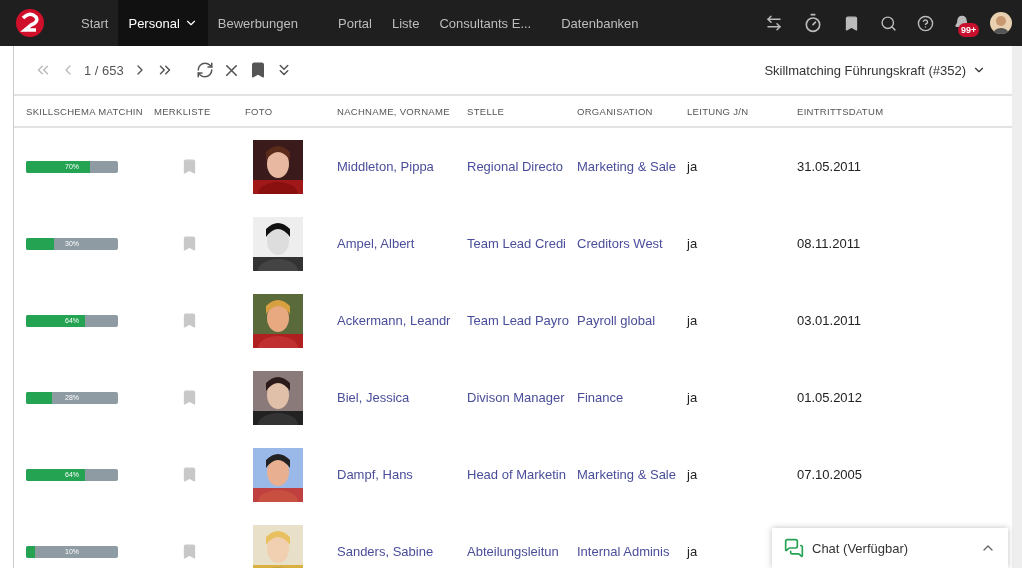 This screenshot has height=568, width=1022. I want to click on column-header: EINTRITTSDATUM, so click(904, 111).